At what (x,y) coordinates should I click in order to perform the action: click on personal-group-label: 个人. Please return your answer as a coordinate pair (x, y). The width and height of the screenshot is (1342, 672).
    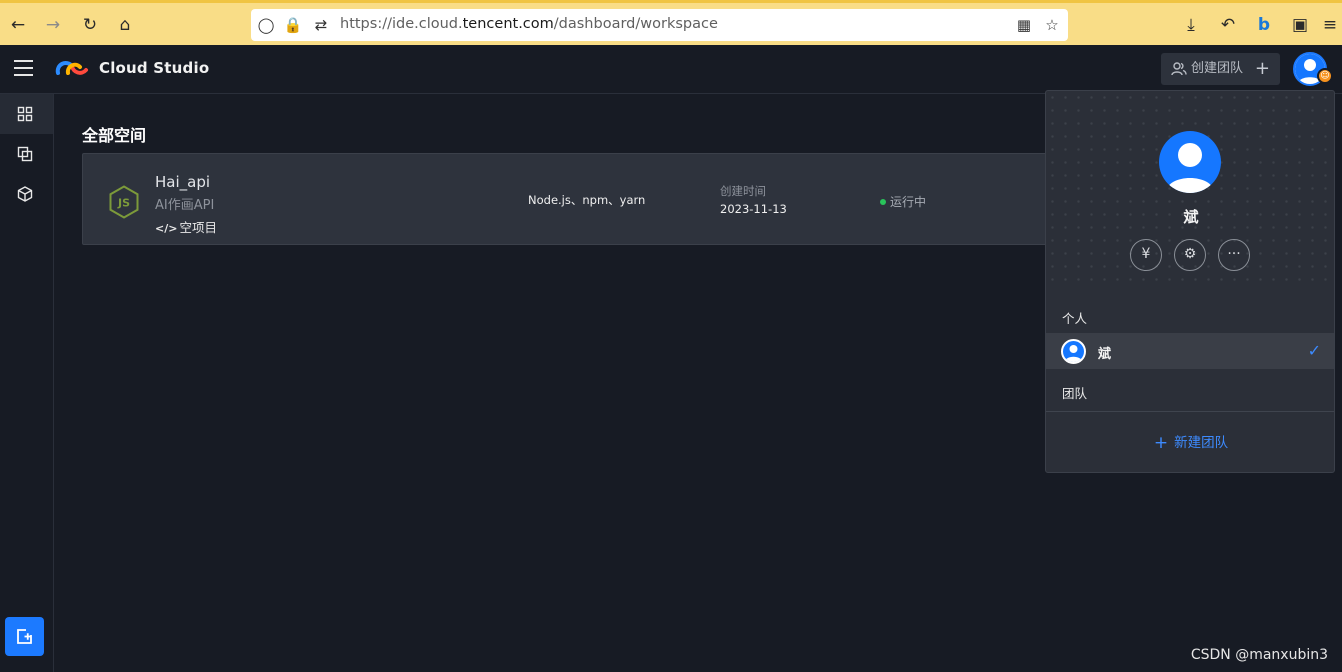
    Looking at the image, I should click on (1075, 318).